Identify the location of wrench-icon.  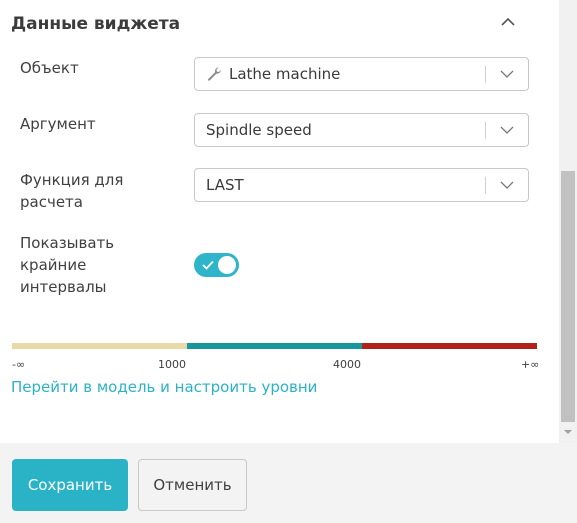
(214, 74).